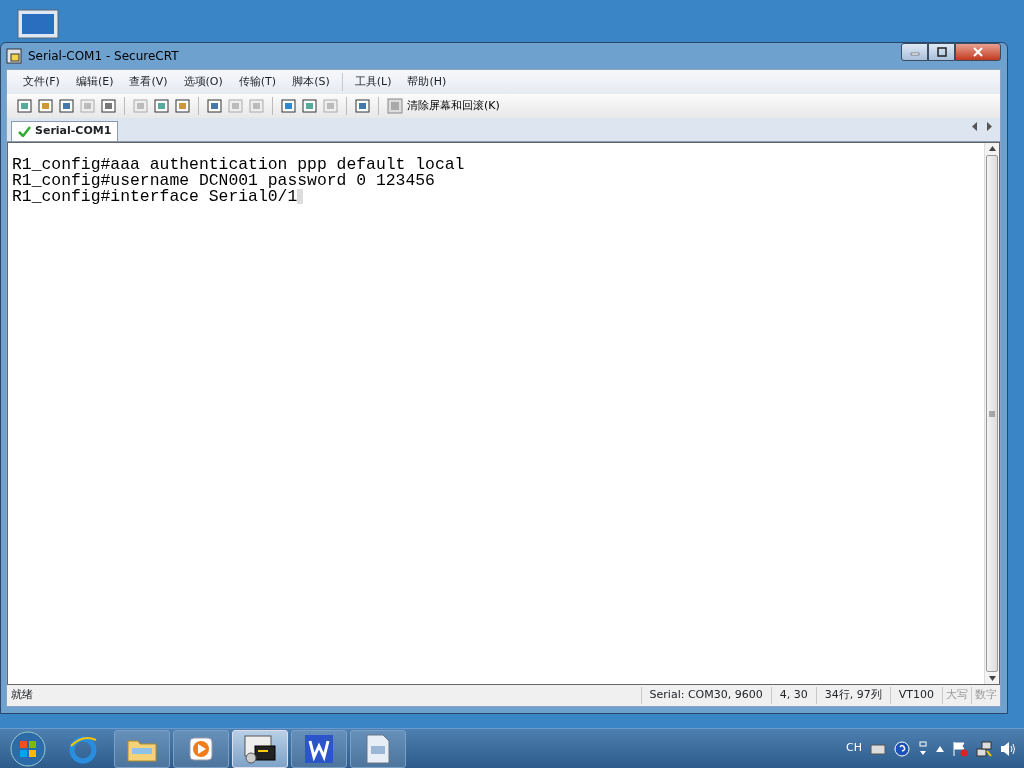  Describe the element at coordinates (992, 678) in the screenshot. I see `scroll-down-icon` at that location.